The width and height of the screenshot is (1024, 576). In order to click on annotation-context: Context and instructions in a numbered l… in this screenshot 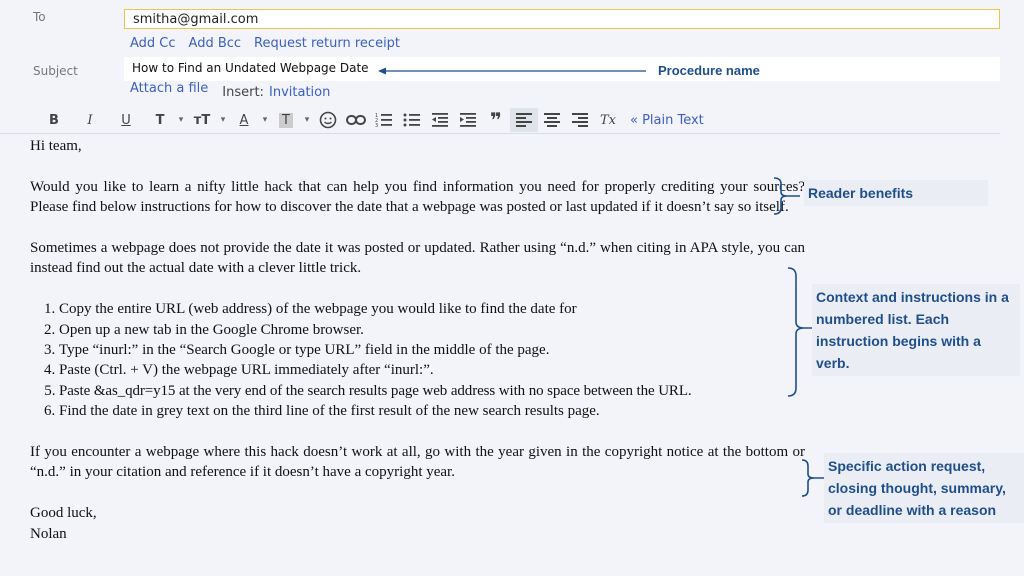, I will do `click(916, 330)`.